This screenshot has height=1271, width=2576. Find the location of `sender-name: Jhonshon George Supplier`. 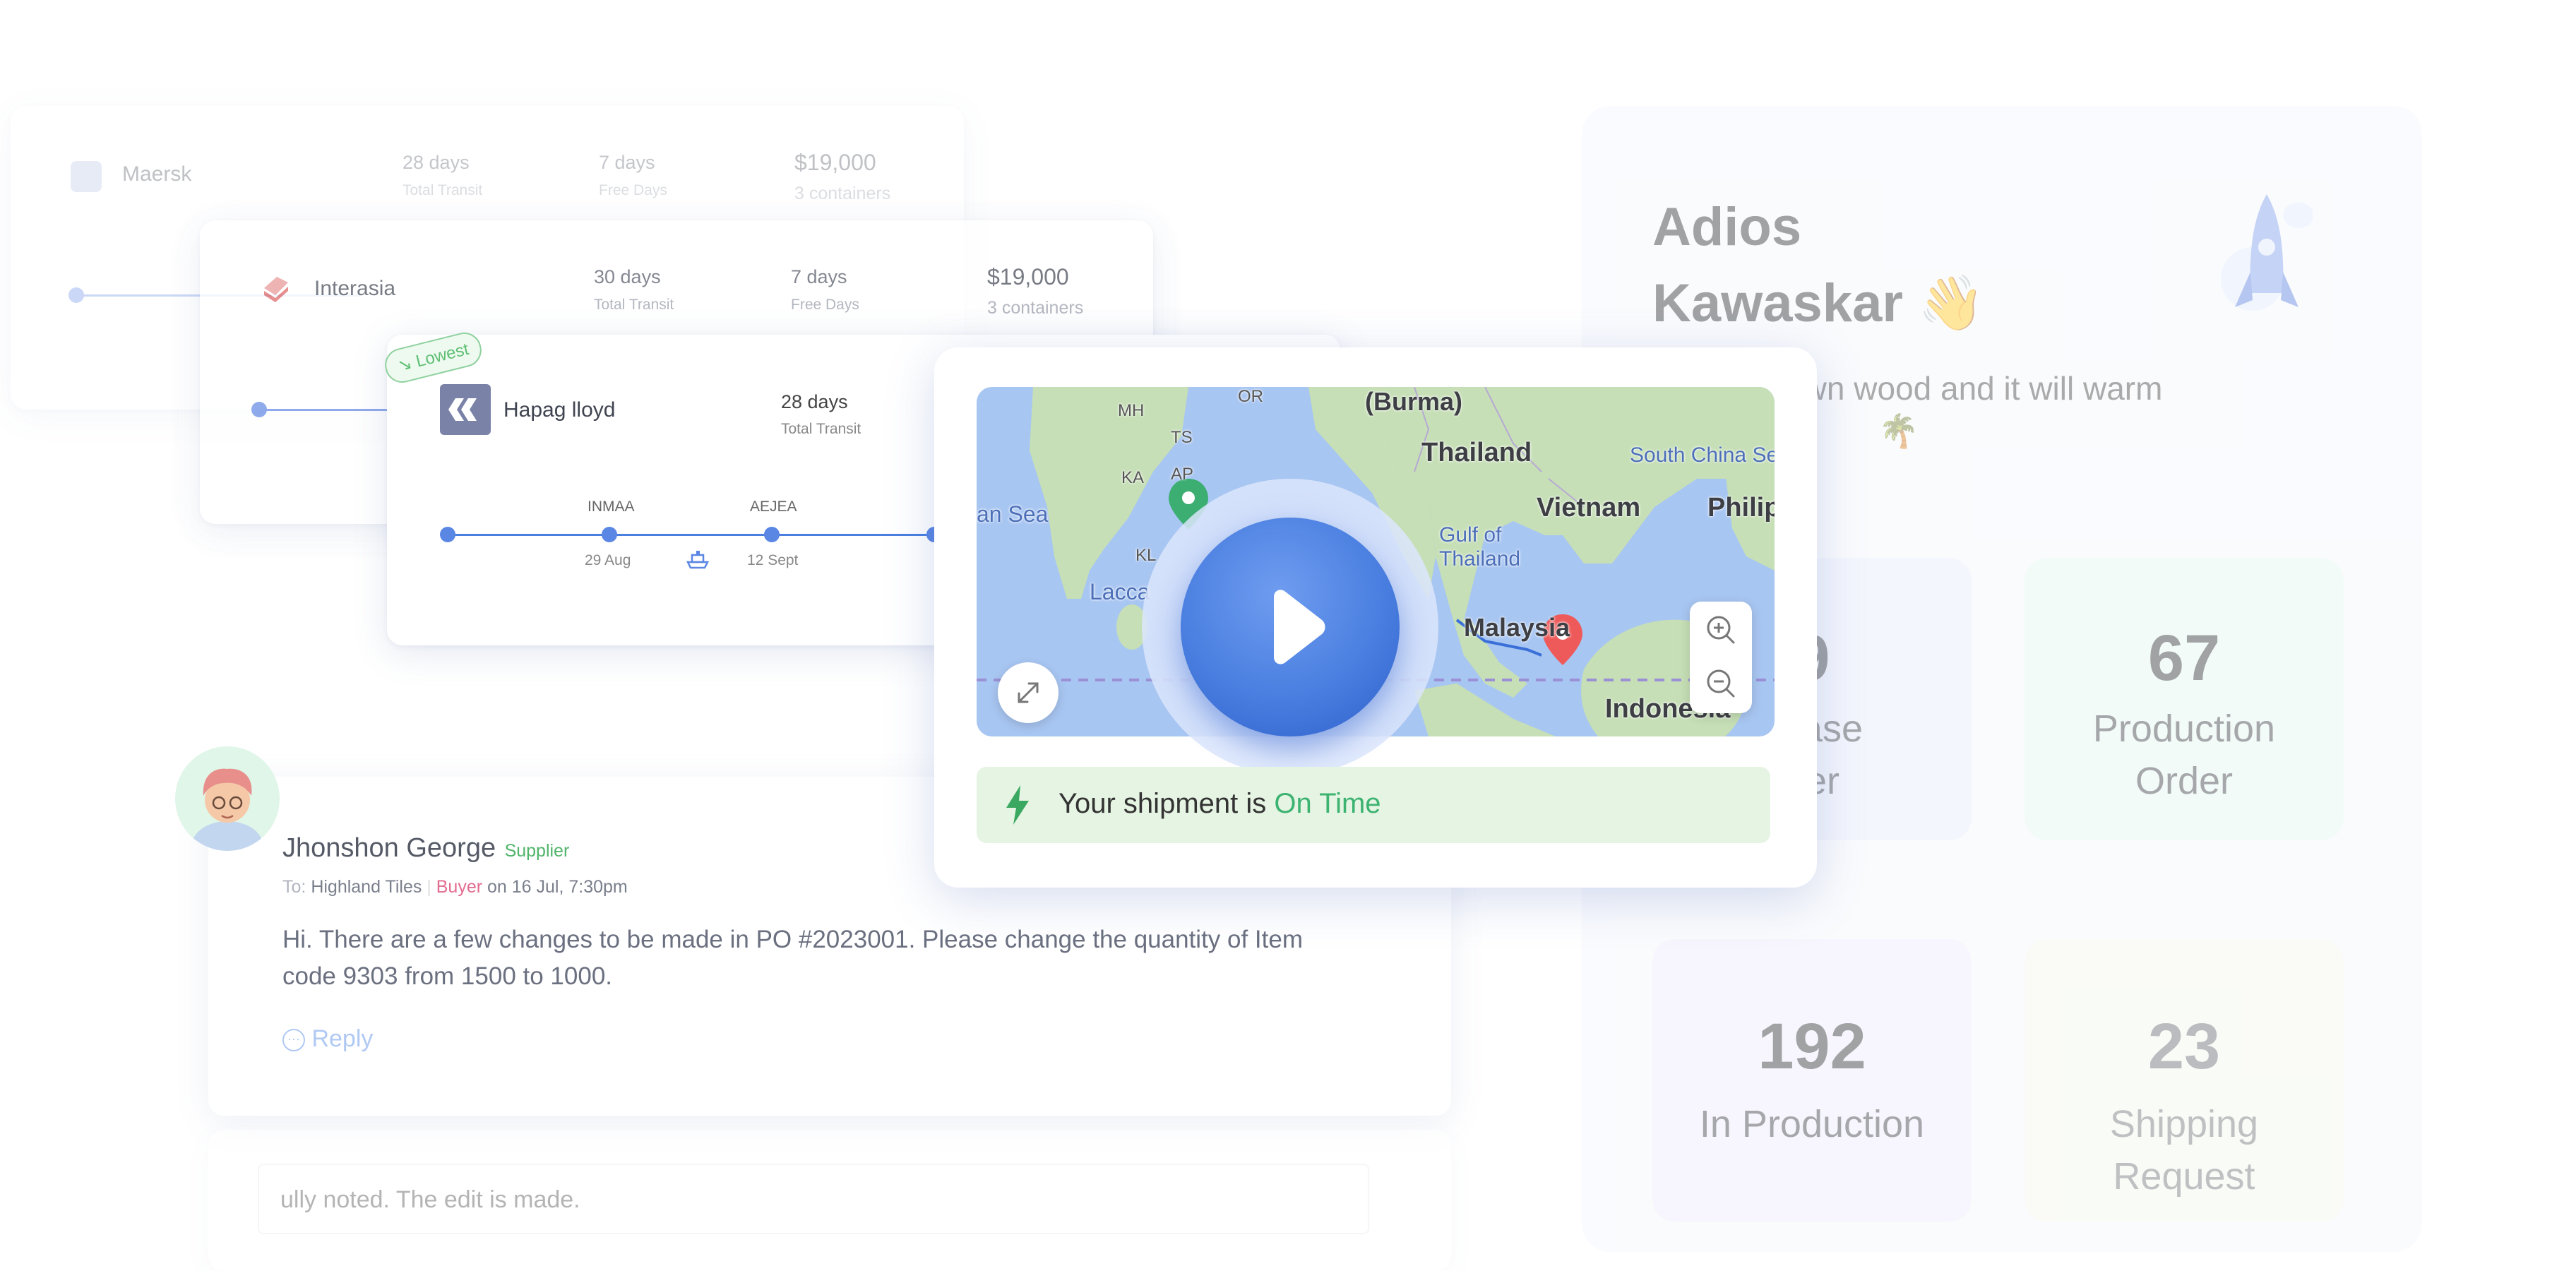

sender-name: Jhonshon George Supplier is located at coordinates (425, 849).